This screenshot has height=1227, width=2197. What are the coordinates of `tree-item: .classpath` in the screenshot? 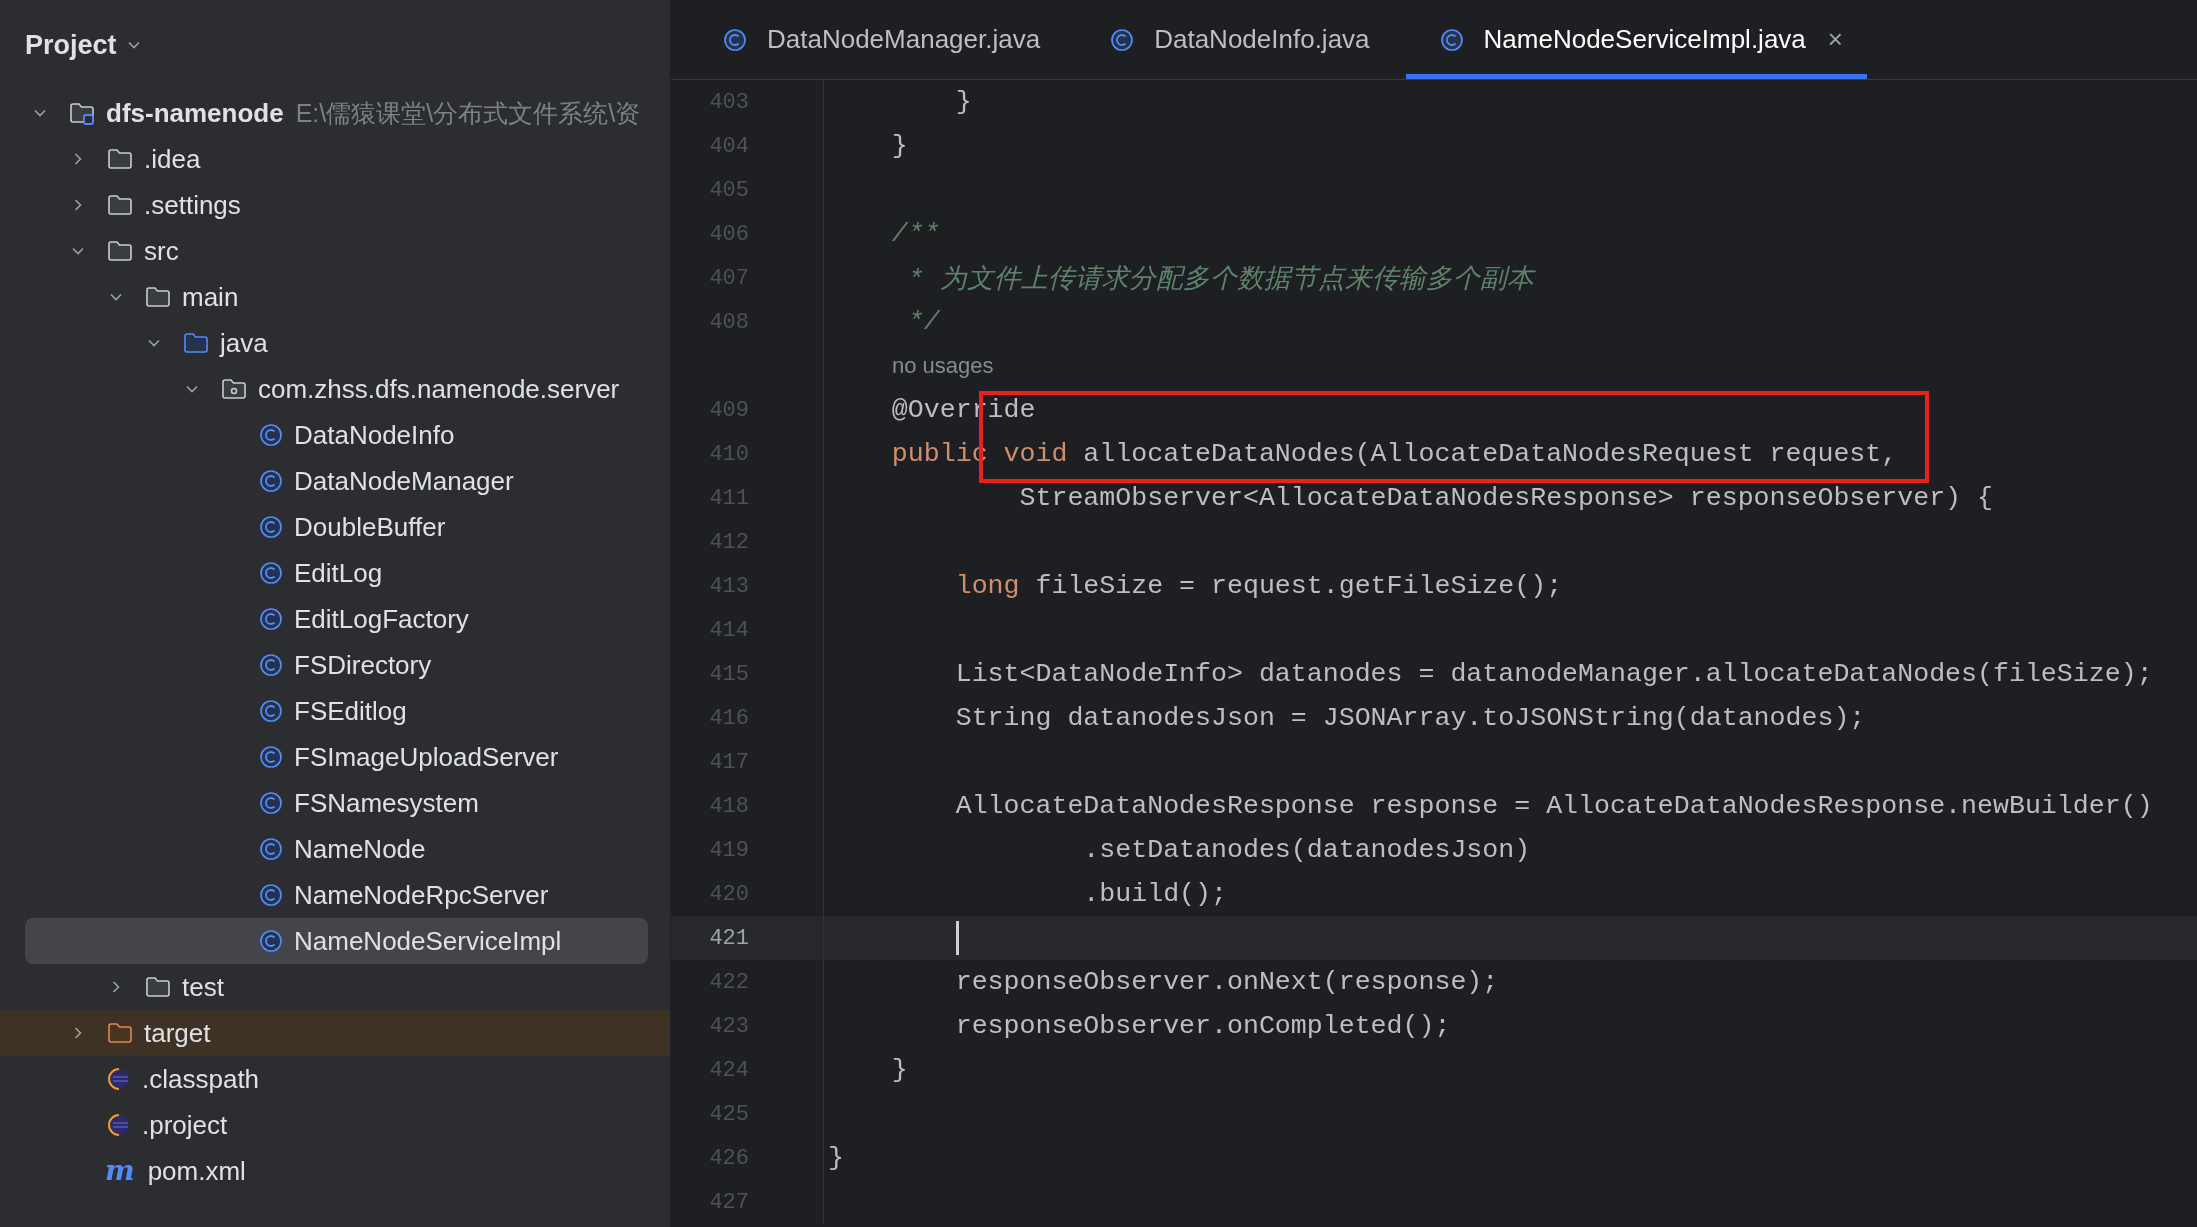 It's located at (335, 1079).